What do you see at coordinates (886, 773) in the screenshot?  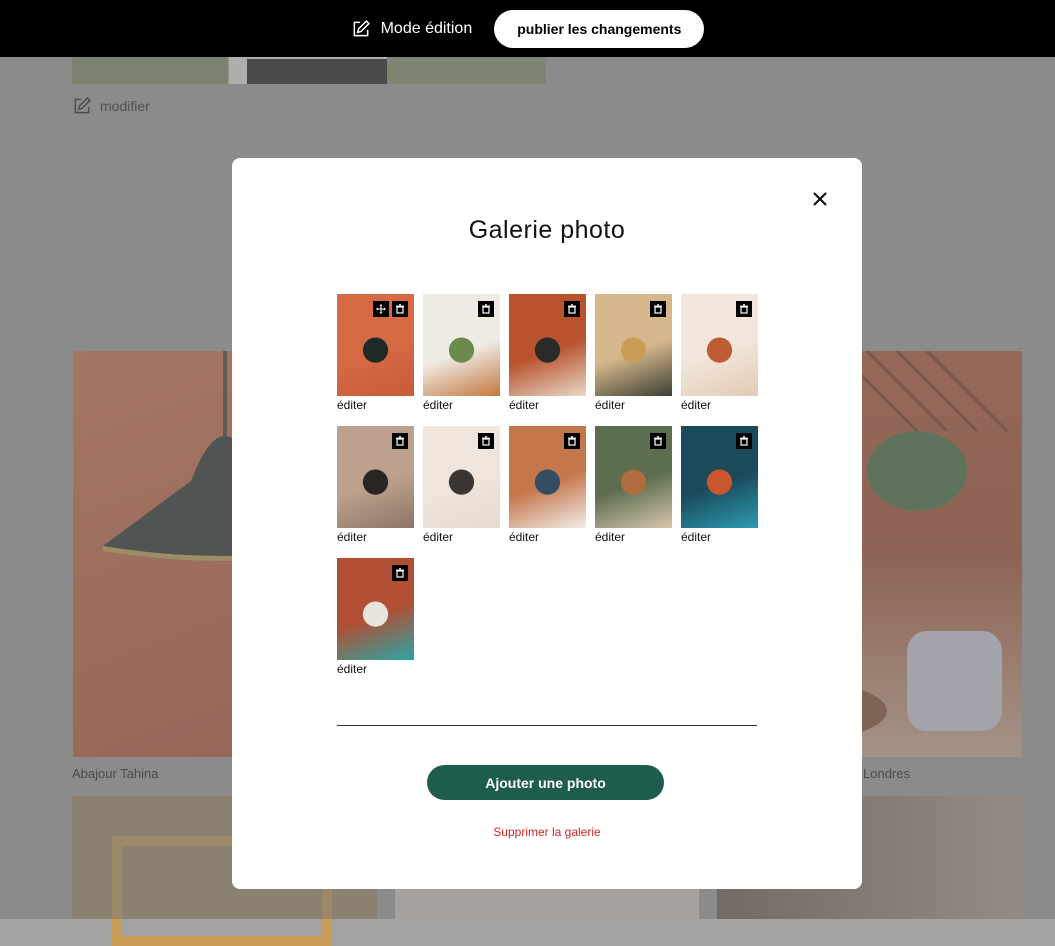 I see `gallery-card-3-caption: Londres` at bounding box center [886, 773].